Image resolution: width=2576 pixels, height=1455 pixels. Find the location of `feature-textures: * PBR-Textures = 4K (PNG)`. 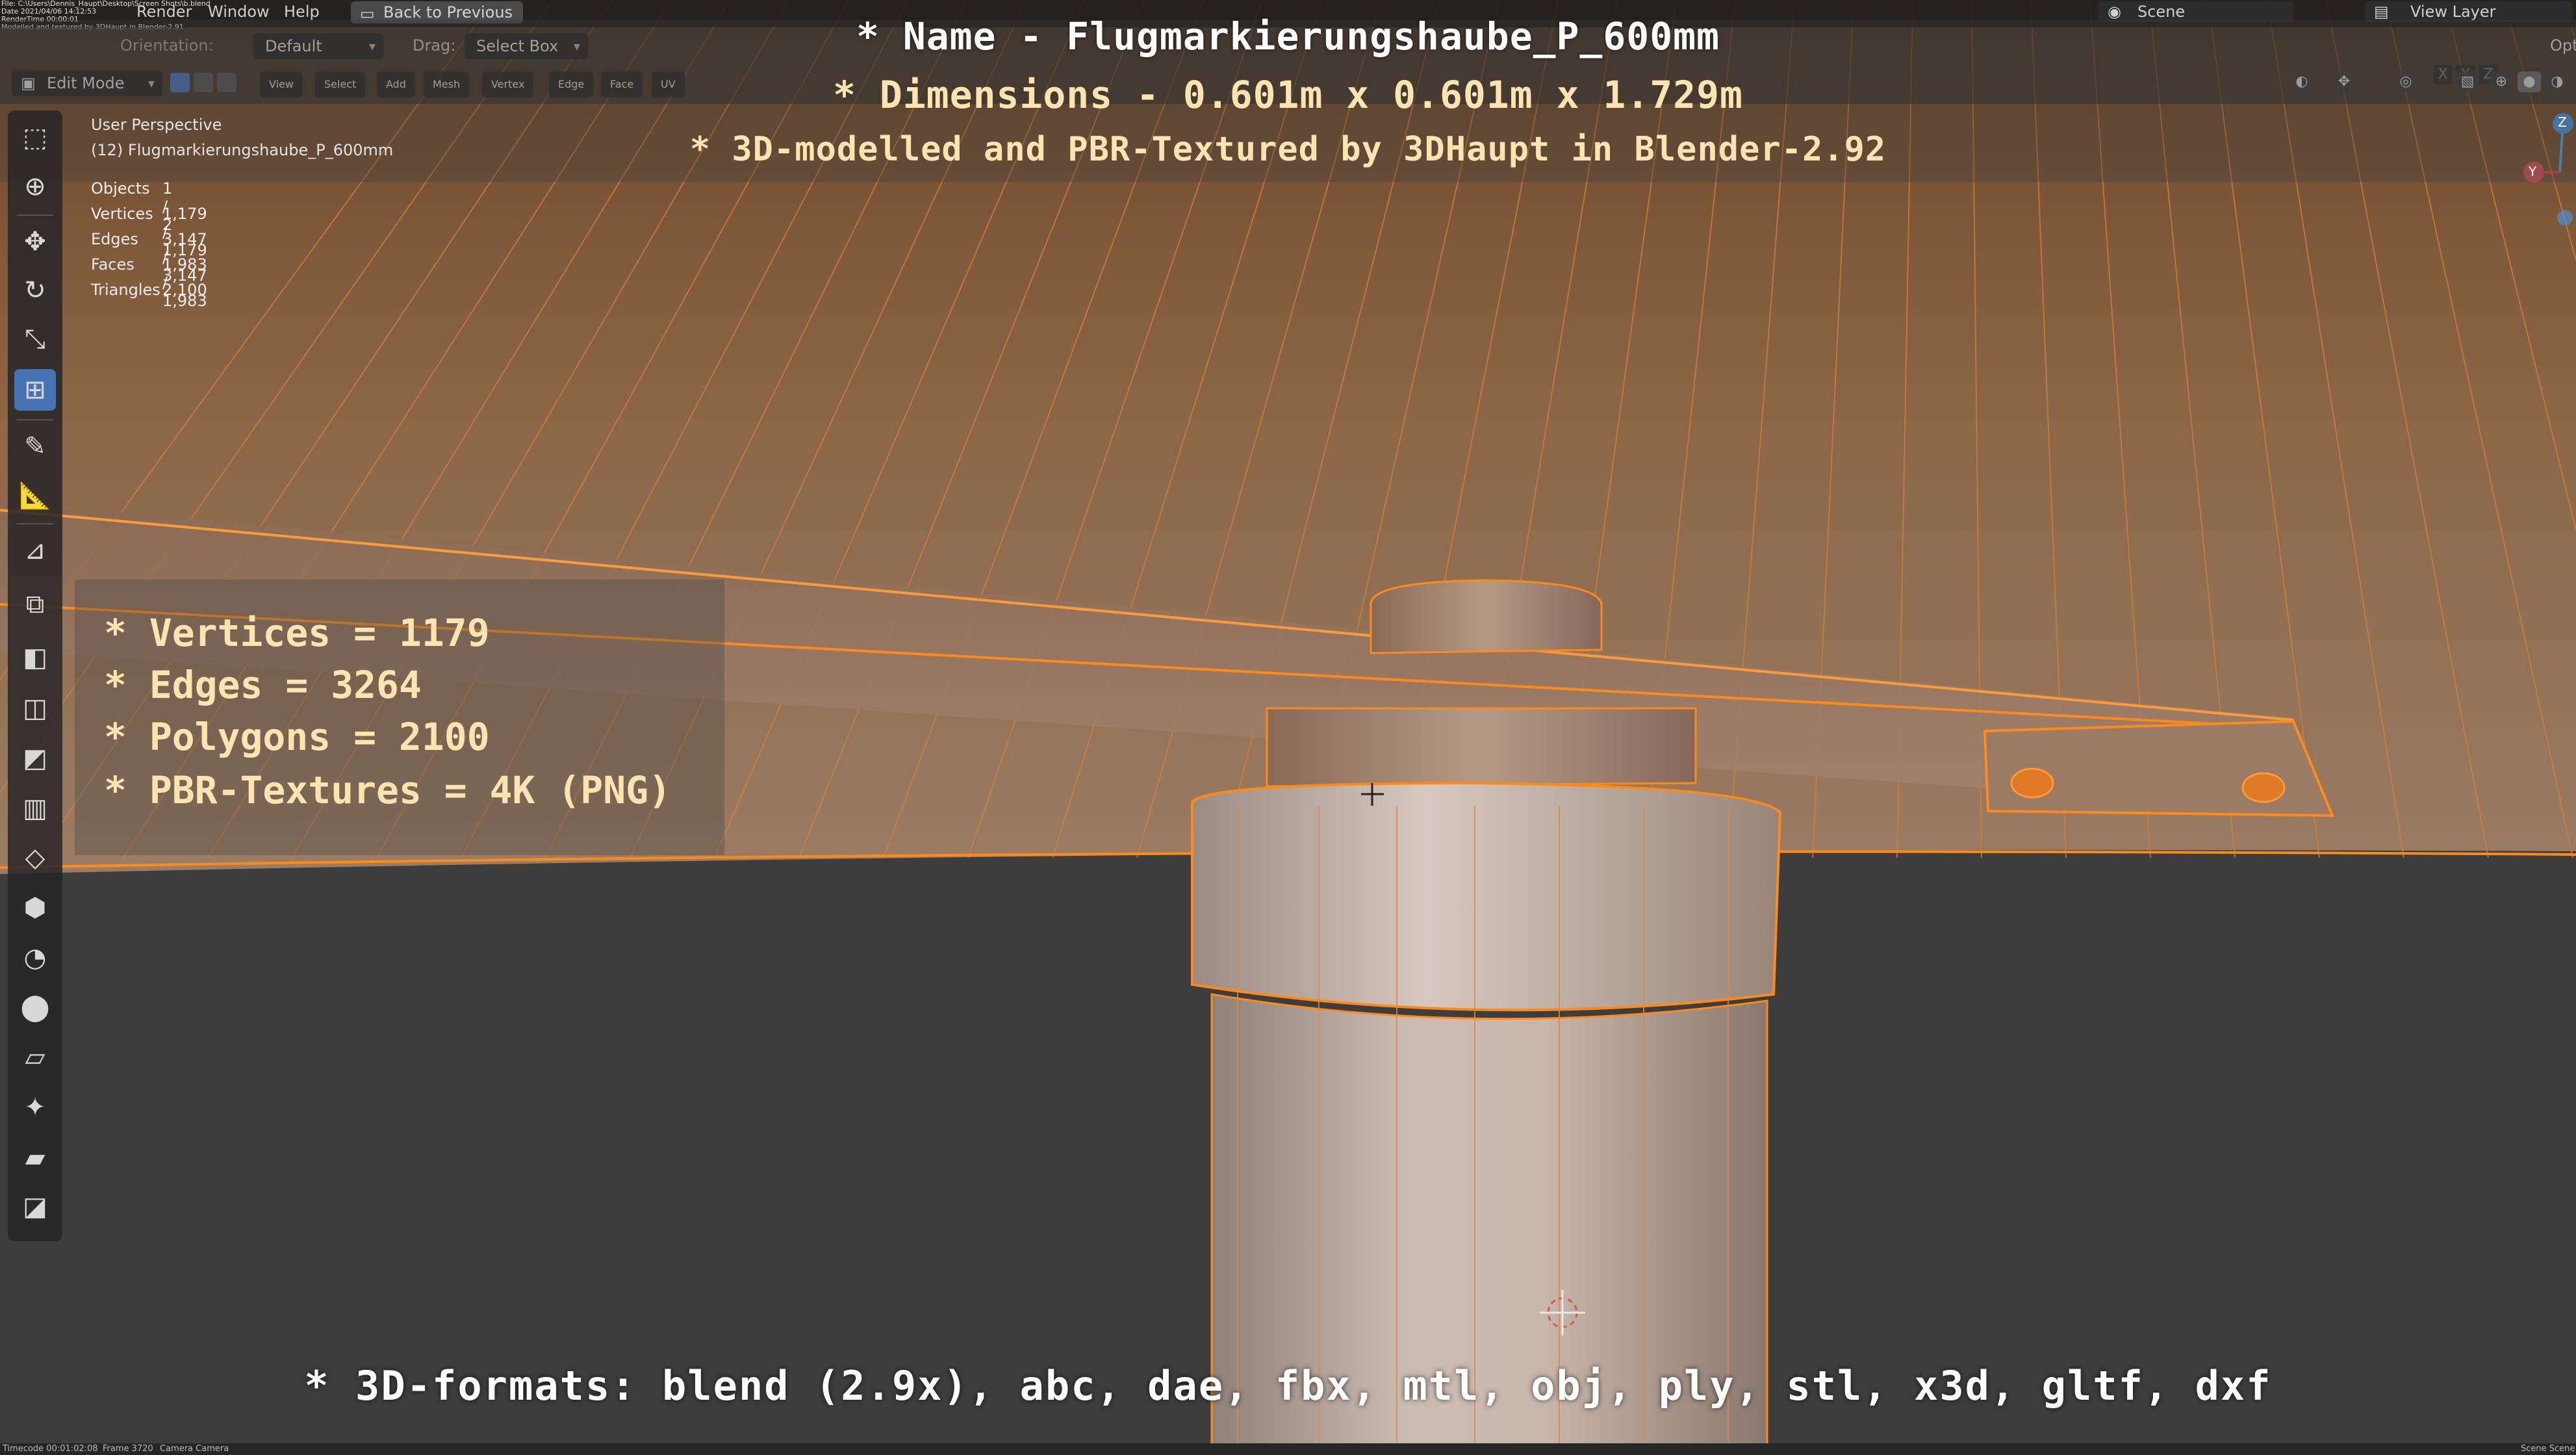

feature-textures: * PBR-Textures = 4K (PNG) is located at coordinates (387, 790).